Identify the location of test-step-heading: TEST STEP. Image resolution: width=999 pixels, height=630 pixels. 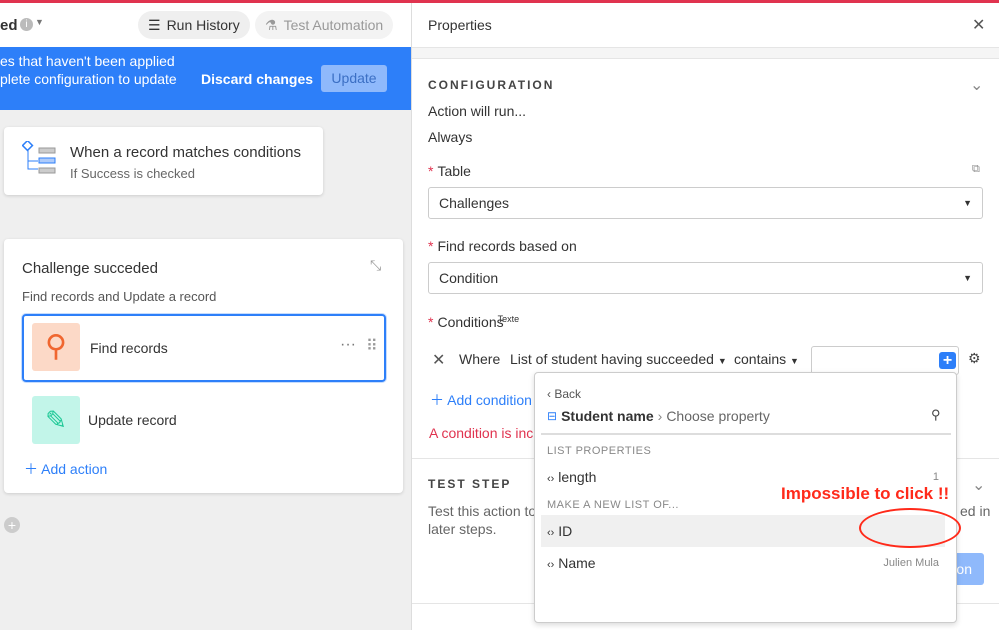
(470, 484).